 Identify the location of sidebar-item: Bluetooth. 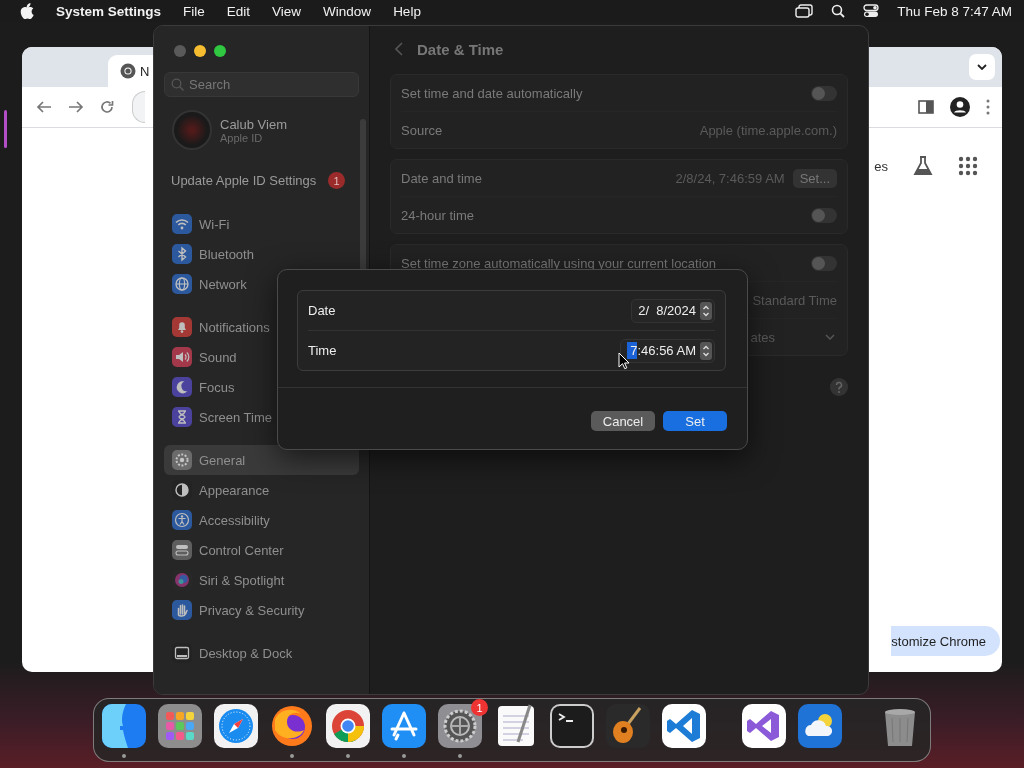
(261, 254).